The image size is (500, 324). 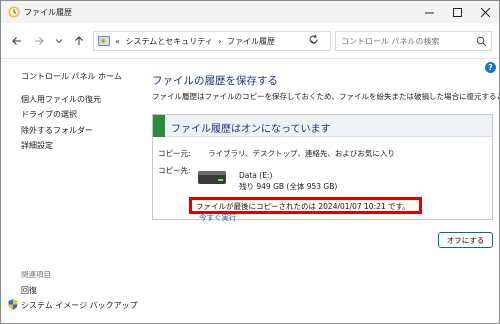 I want to click on related-heading: 関連項目, so click(x=36, y=274).